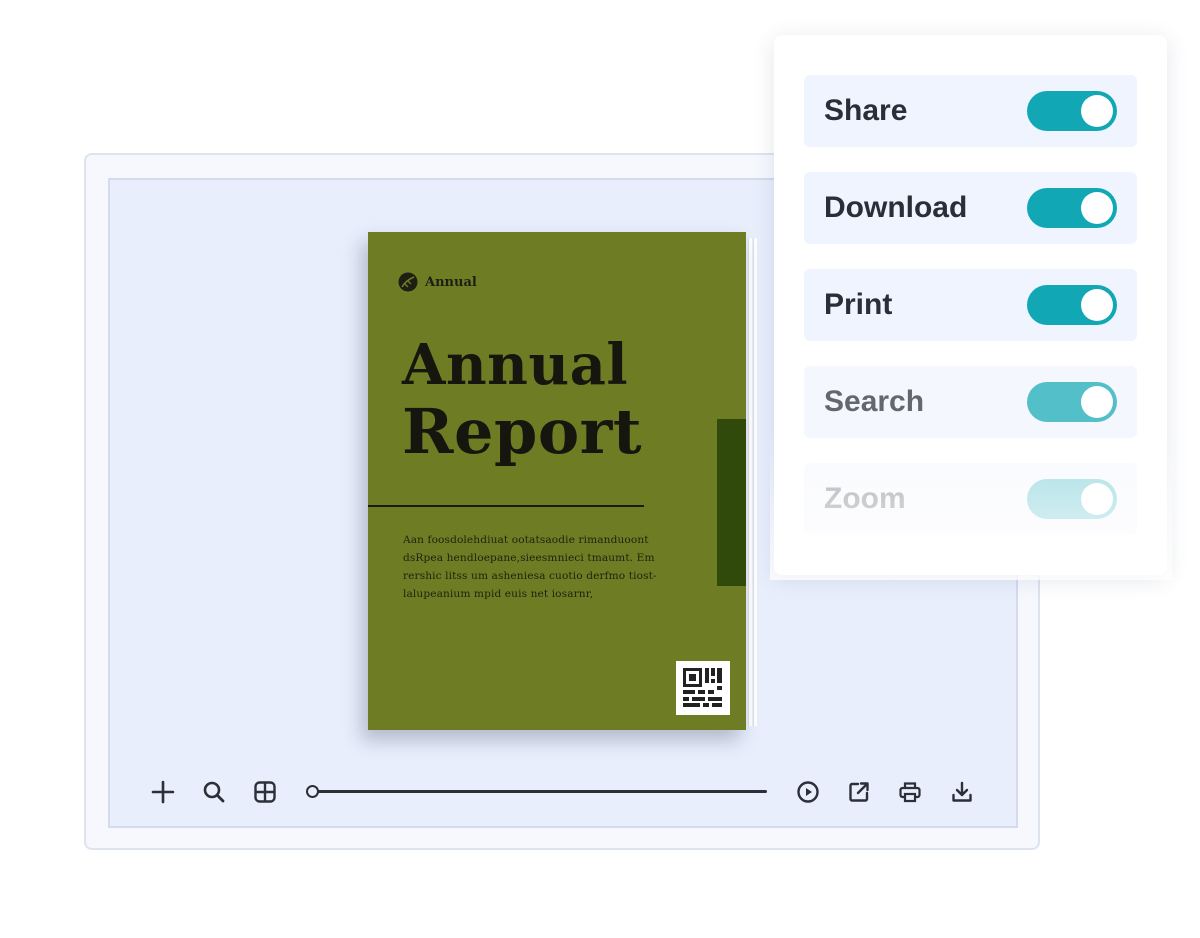  I want to click on autoplay-button, so click(808, 792).